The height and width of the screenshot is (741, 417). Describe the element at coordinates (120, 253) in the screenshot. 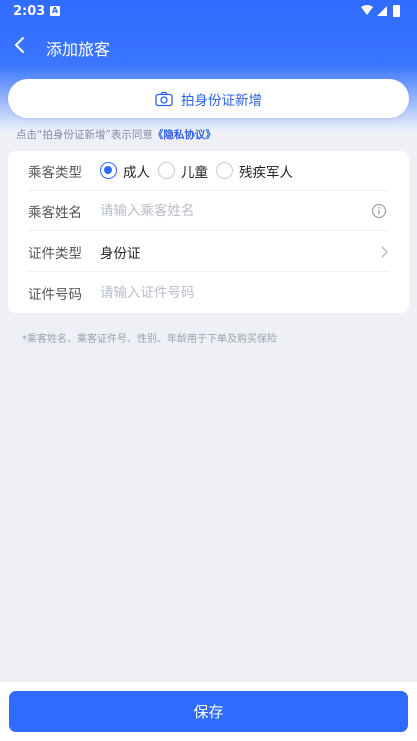

I see `document-type-value: 身份证` at that location.